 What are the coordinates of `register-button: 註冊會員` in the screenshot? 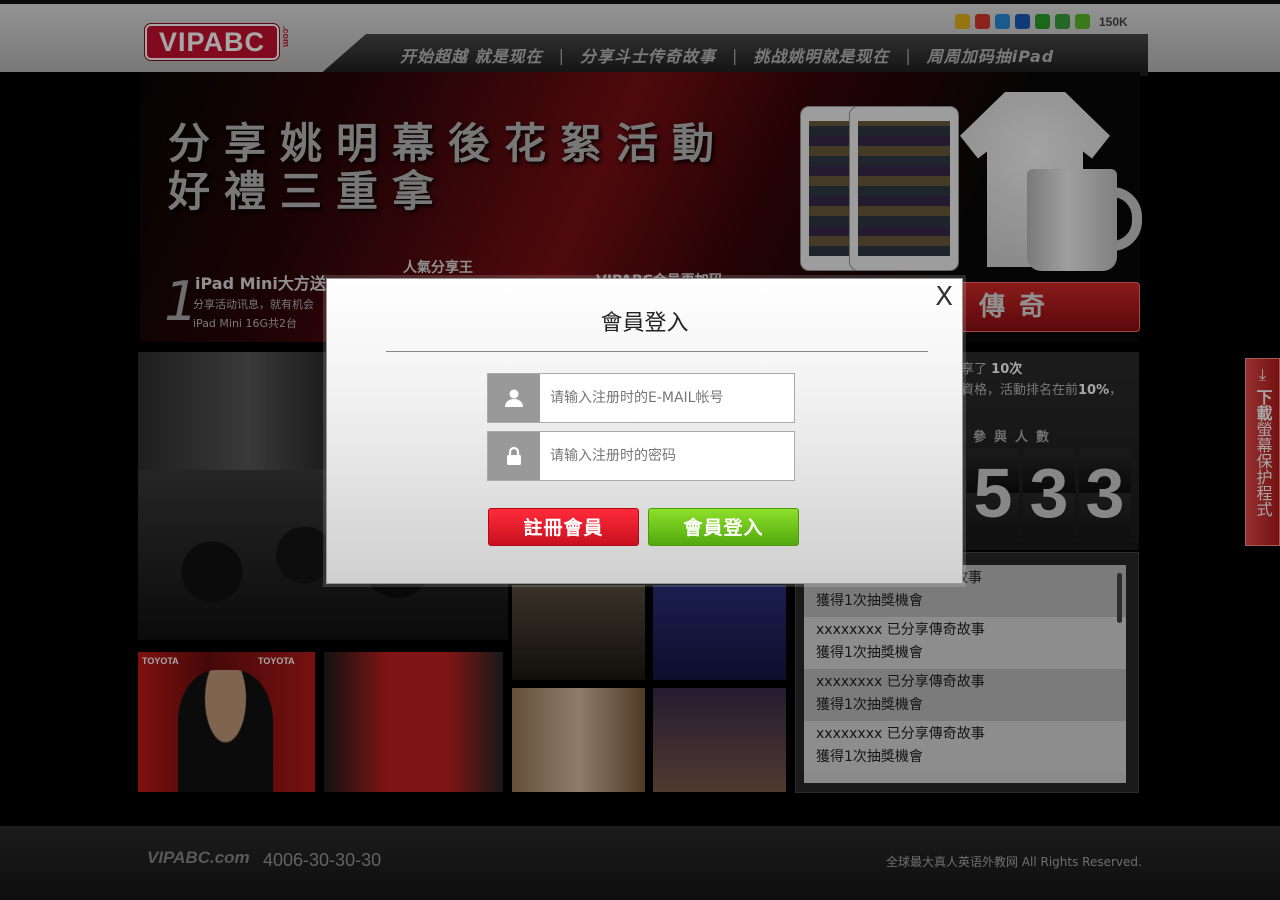 It's located at (563, 527).